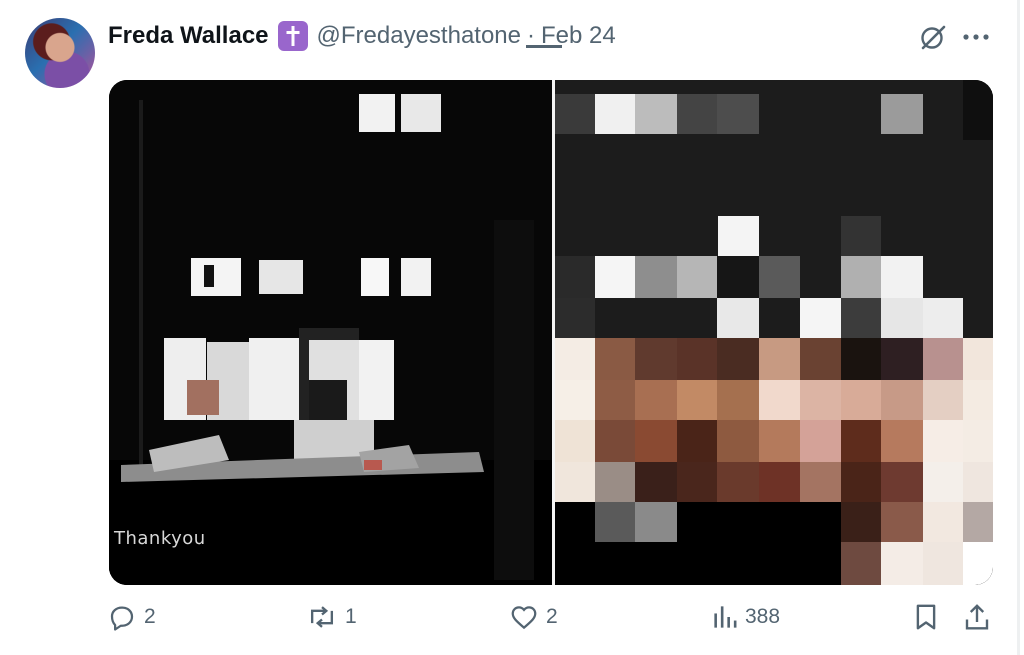  I want to click on repost-icon, so click(322, 617).